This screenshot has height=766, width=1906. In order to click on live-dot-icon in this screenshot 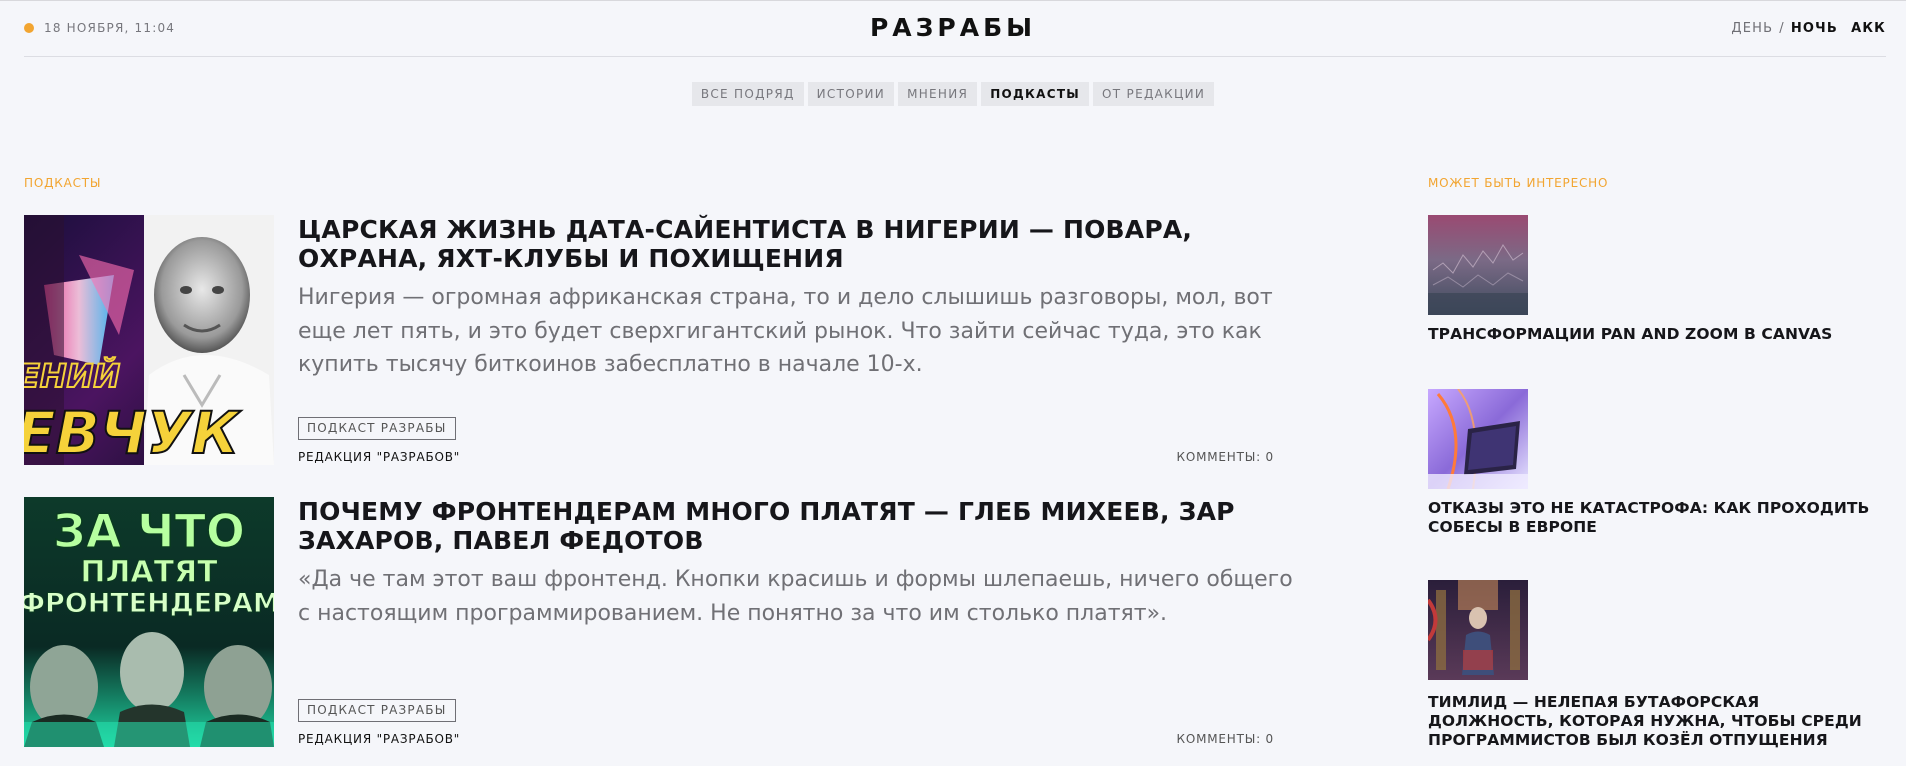, I will do `click(29, 28)`.